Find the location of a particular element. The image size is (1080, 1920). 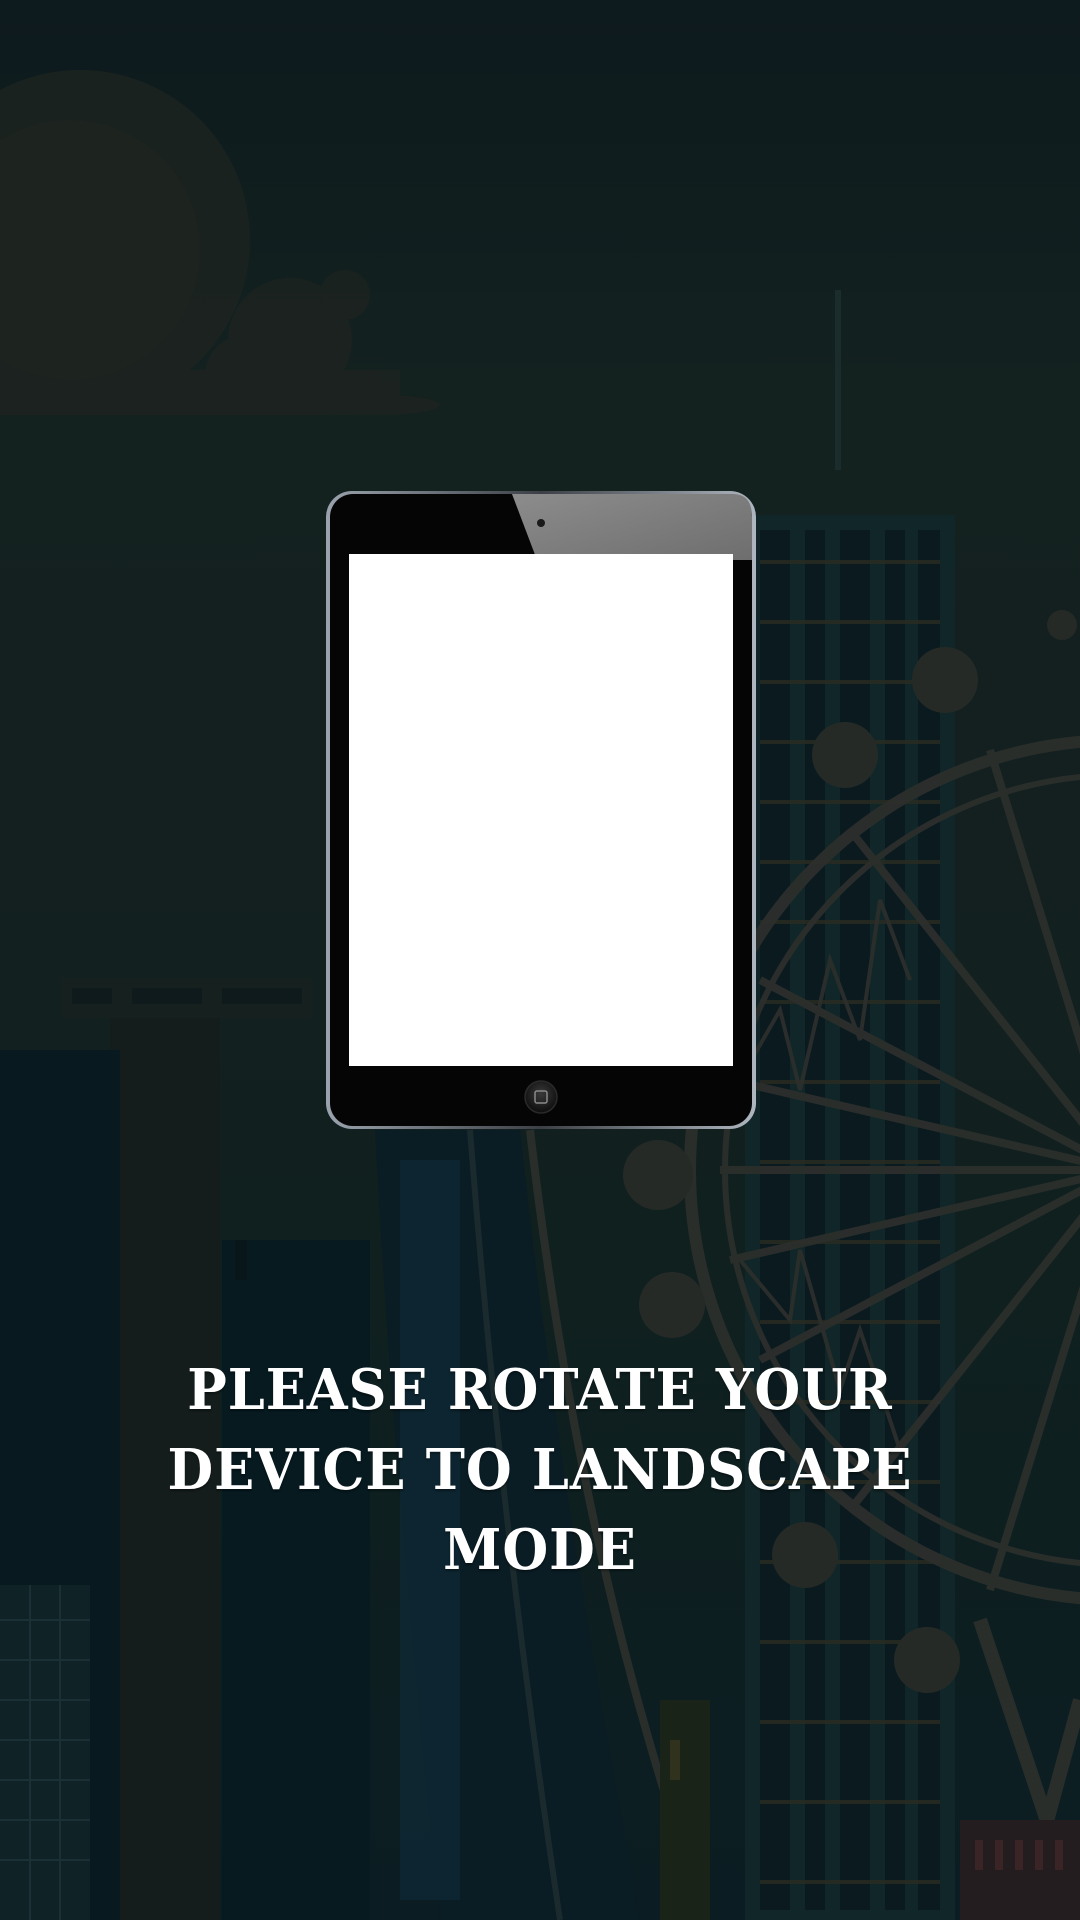

front-camera-icon is located at coordinates (541, 523).